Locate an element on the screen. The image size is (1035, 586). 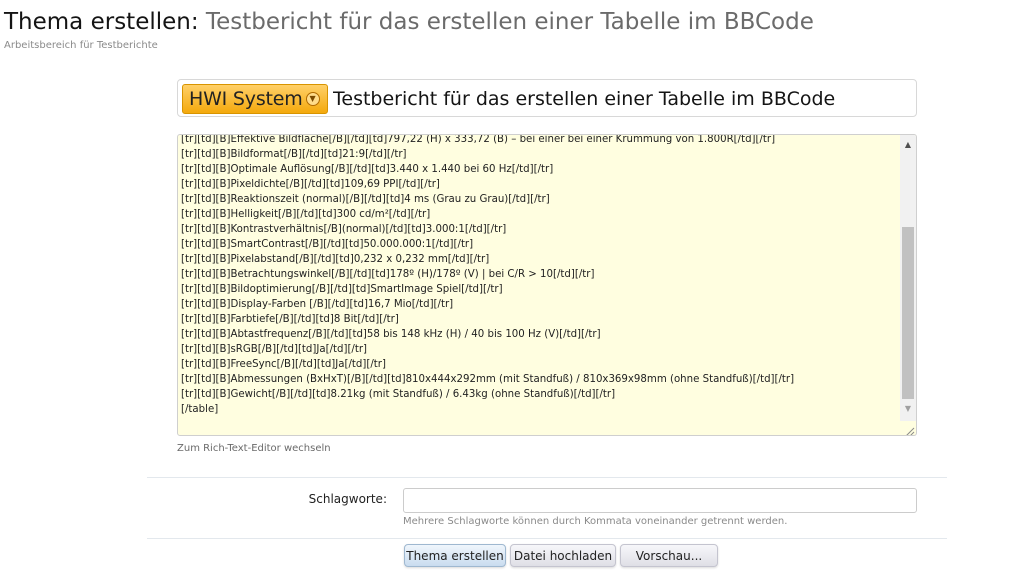
arrow-down-icon: ▼ is located at coordinates (908, 409).